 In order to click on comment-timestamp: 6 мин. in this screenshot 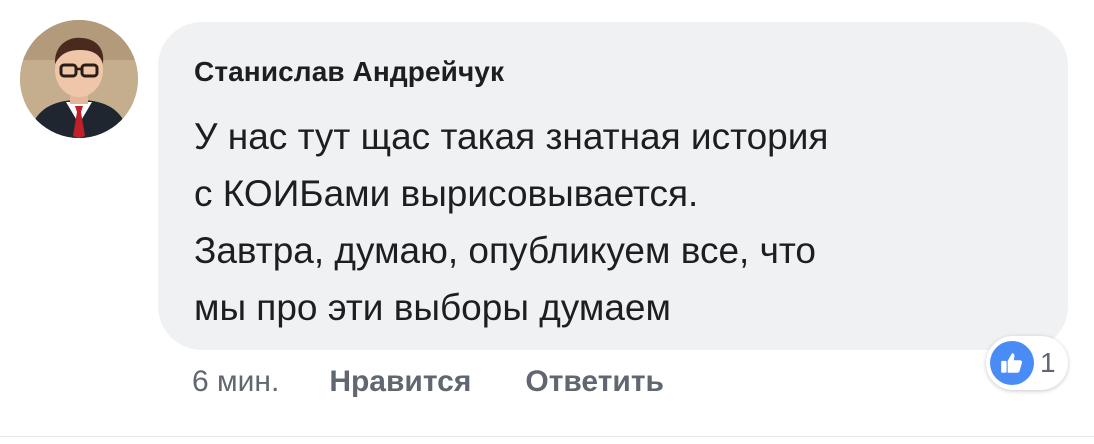, I will do `click(235, 382)`.